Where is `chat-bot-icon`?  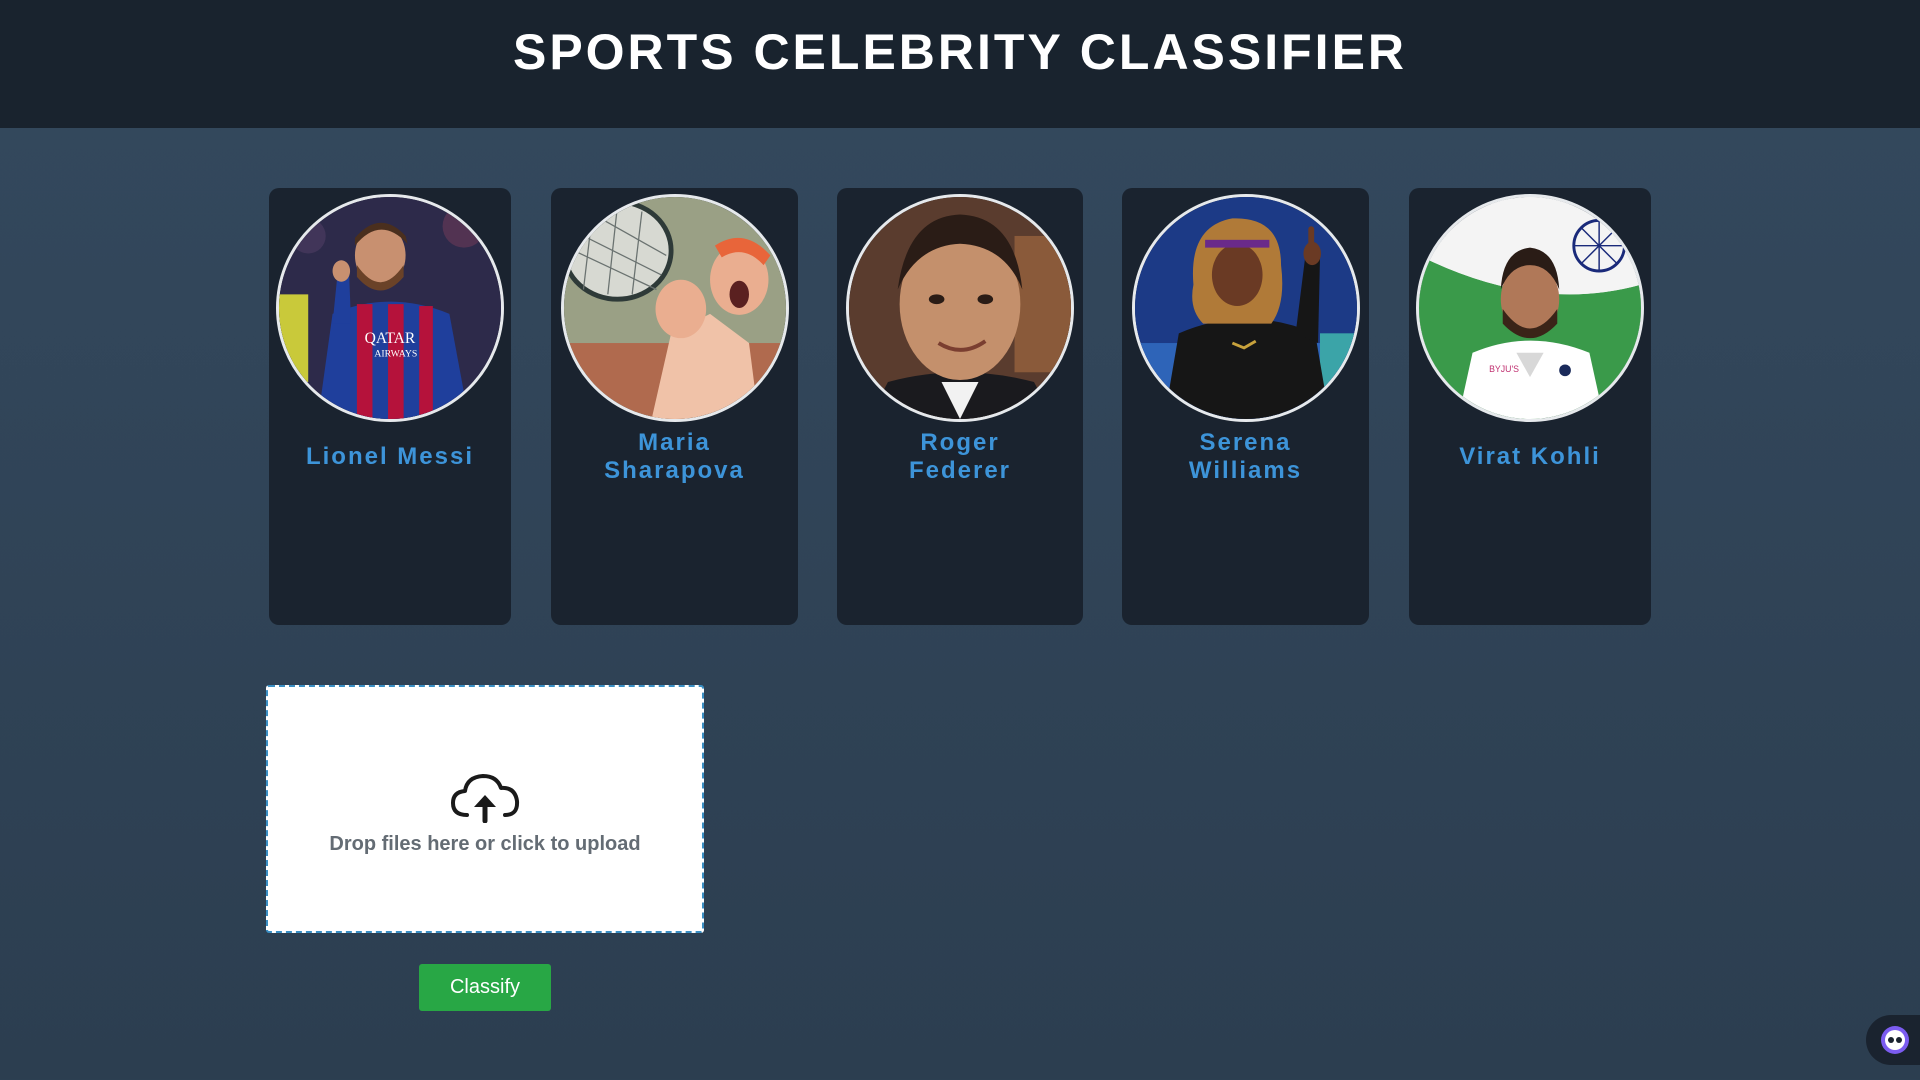 chat-bot-icon is located at coordinates (1895, 1040).